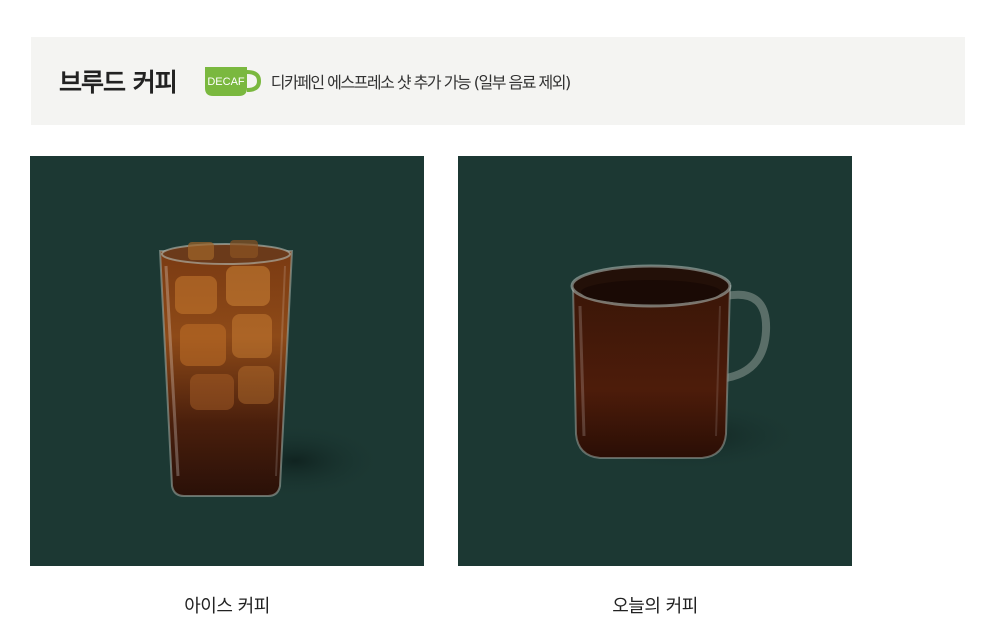 Image resolution: width=1000 pixels, height=618 pixels. What do you see at coordinates (226, 82) in the screenshot?
I see `decaf-badge-text: DECAF` at bounding box center [226, 82].